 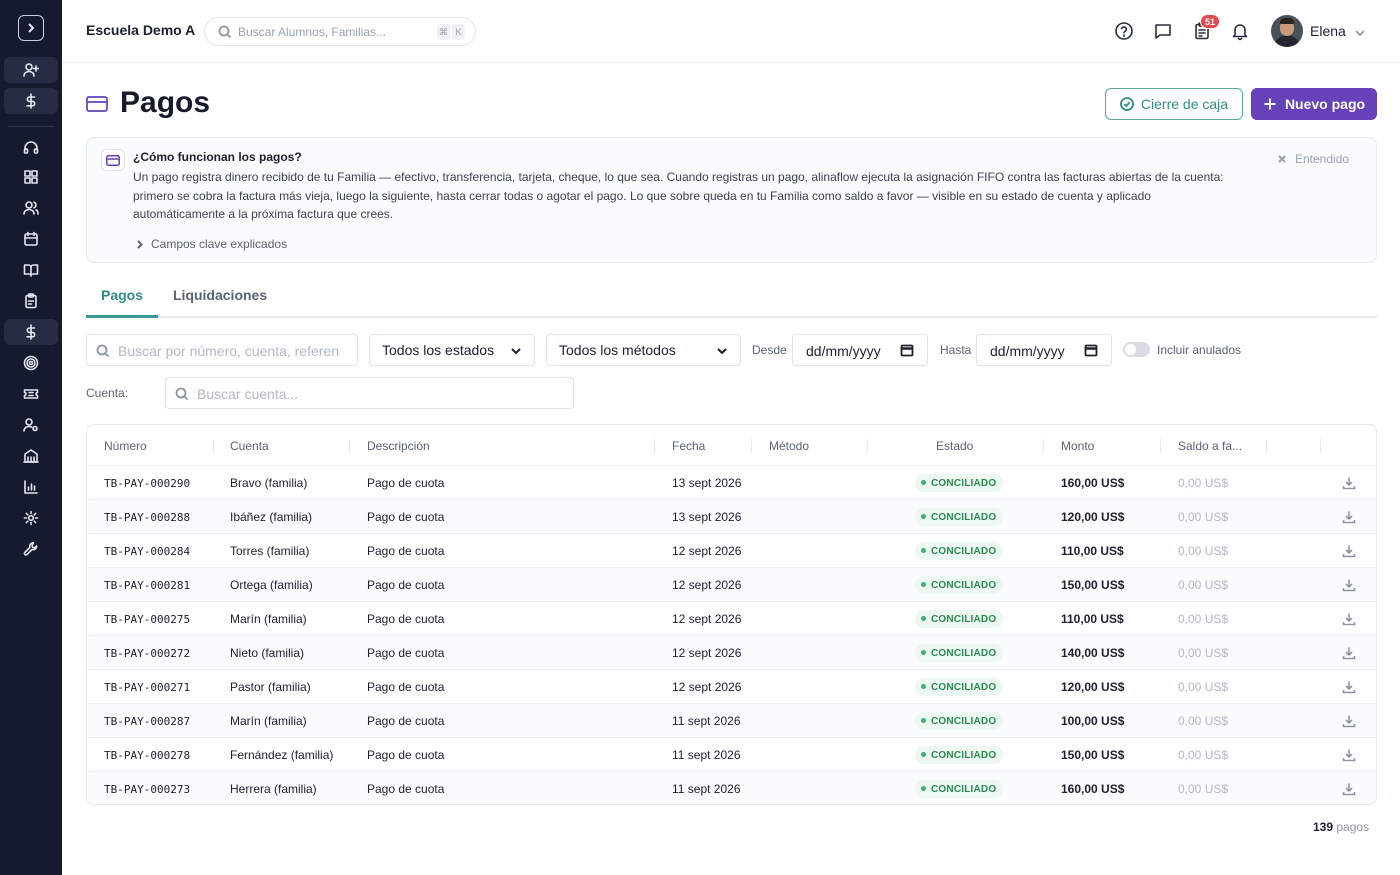 I want to click on column-header-status: Estado, so click(x=954, y=446).